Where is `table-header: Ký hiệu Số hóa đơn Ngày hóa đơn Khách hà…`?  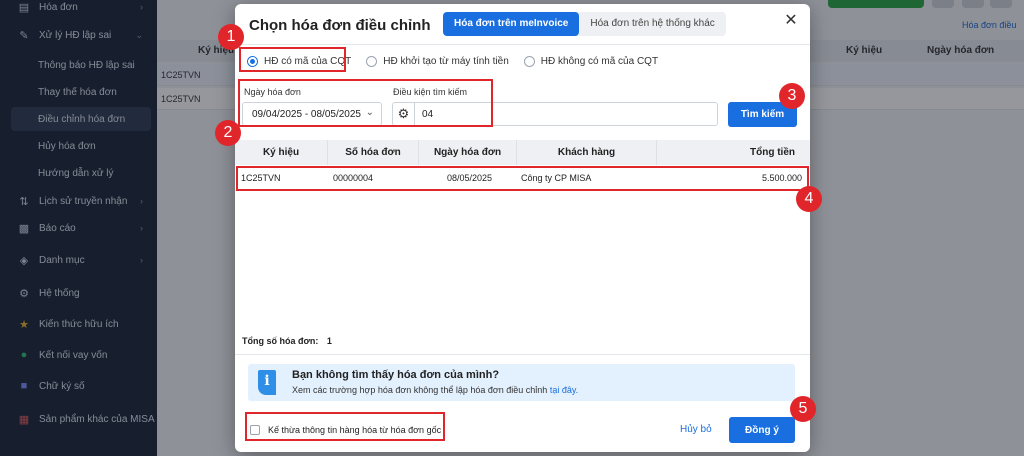
table-header: Ký hiệu Số hóa đơn Ngày hóa đơn Khách hà… is located at coordinates (522, 152).